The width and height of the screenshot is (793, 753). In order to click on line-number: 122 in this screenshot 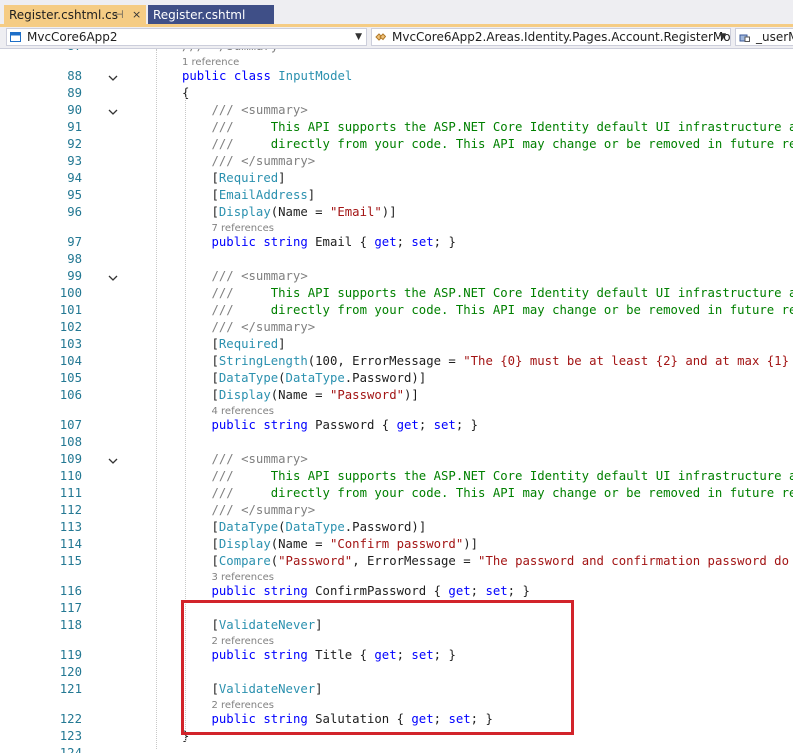, I will do `click(70, 719)`.